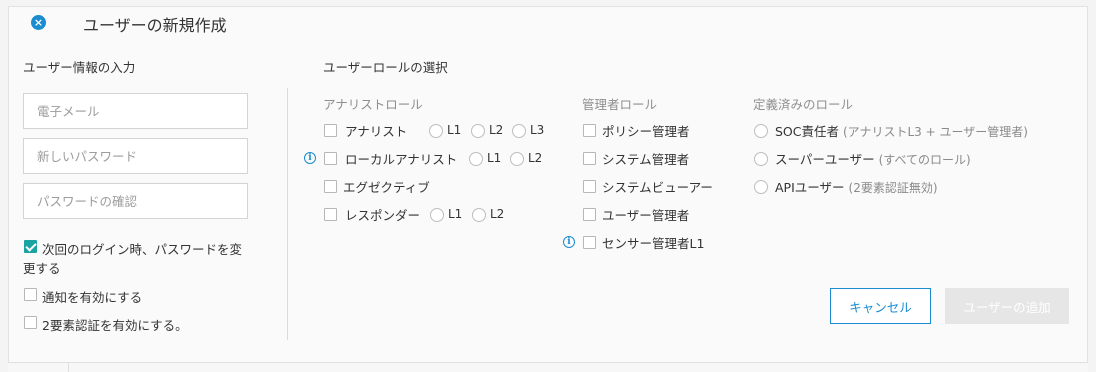 The width and height of the screenshot is (1096, 372). I want to click on system-viewer-checkbox, so click(589, 186).